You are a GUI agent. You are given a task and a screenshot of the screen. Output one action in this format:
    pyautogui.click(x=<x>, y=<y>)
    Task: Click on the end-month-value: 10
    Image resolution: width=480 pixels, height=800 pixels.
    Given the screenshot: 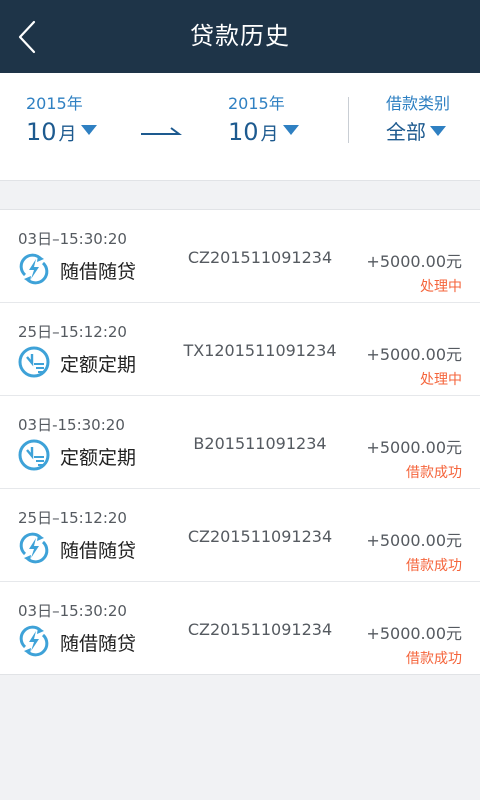 What is the action you would take?
    pyautogui.click(x=243, y=132)
    